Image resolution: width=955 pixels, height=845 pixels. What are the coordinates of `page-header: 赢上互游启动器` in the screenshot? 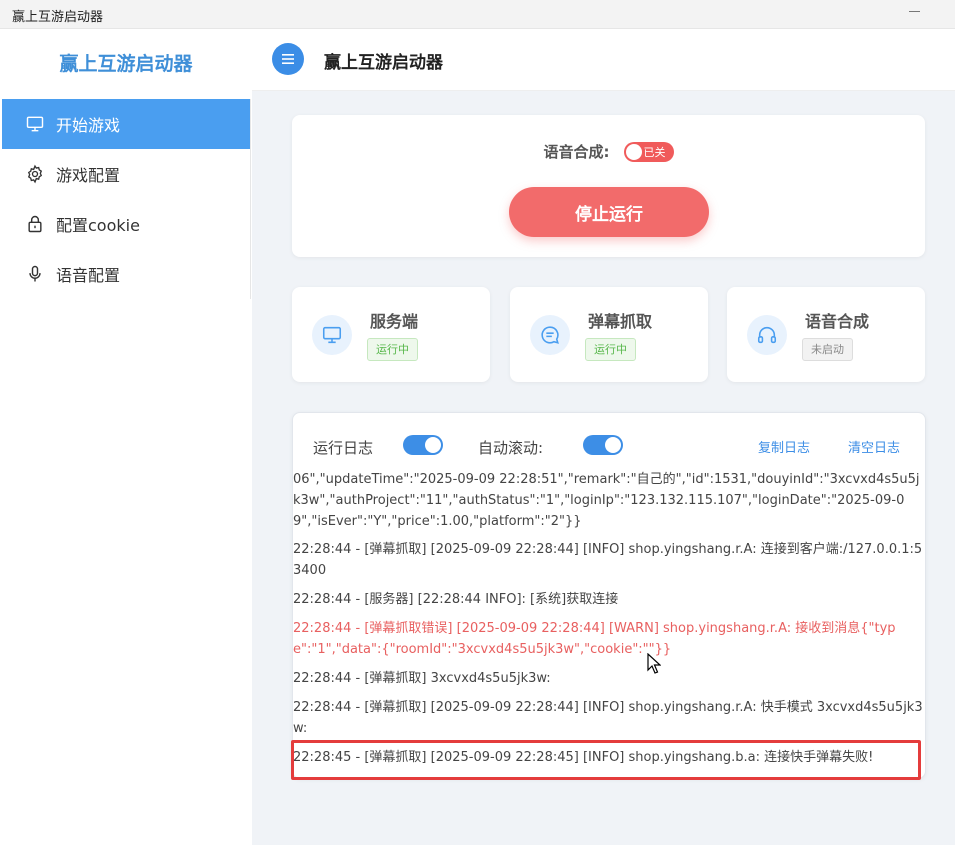 It's located at (603, 60).